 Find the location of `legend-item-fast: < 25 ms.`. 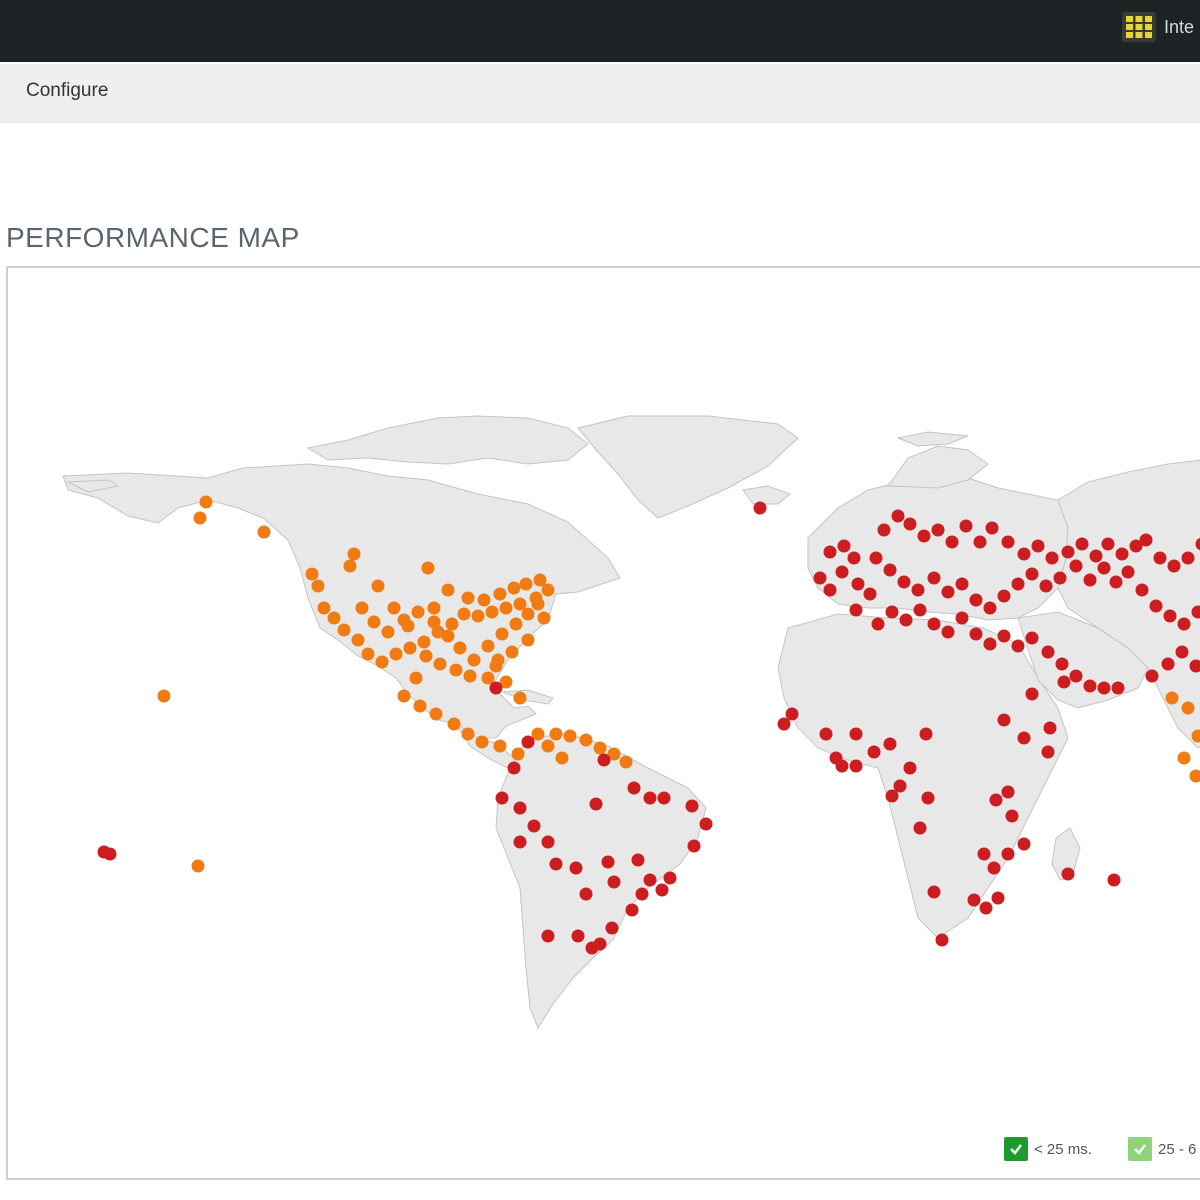

legend-item-fast: < 25 ms. is located at coordinates (1048, 1149).